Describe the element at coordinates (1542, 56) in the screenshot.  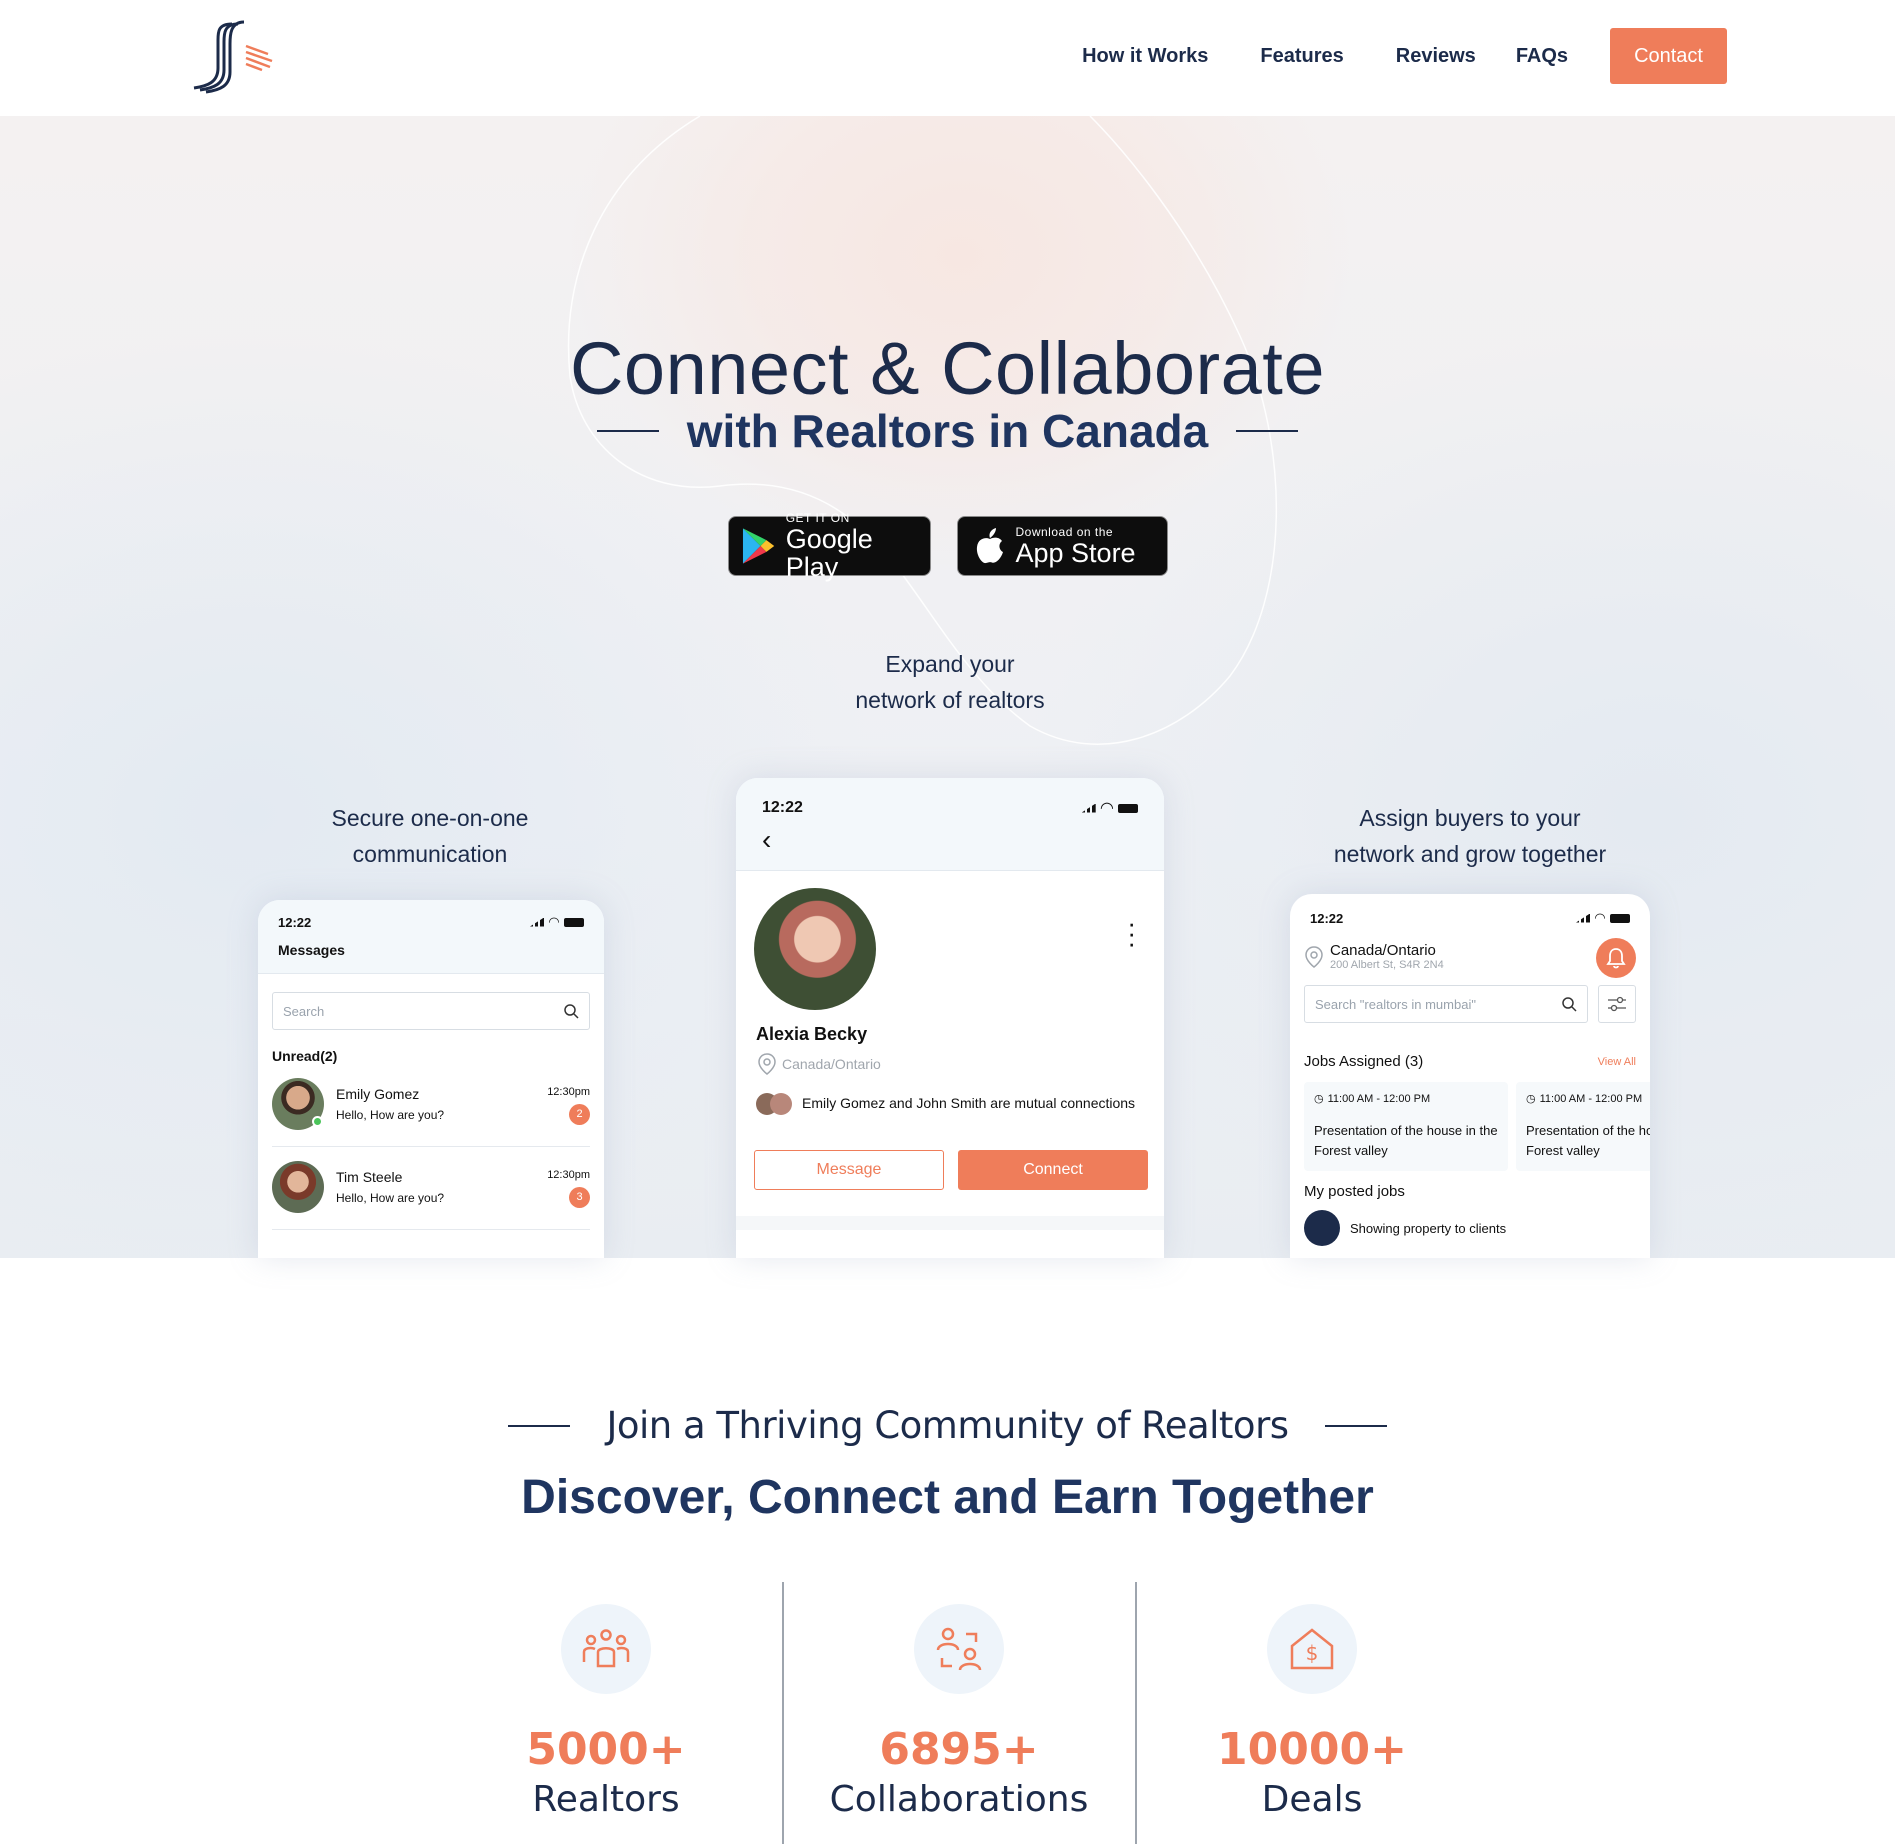
I see `nav-faqs: FAQs` at that location.